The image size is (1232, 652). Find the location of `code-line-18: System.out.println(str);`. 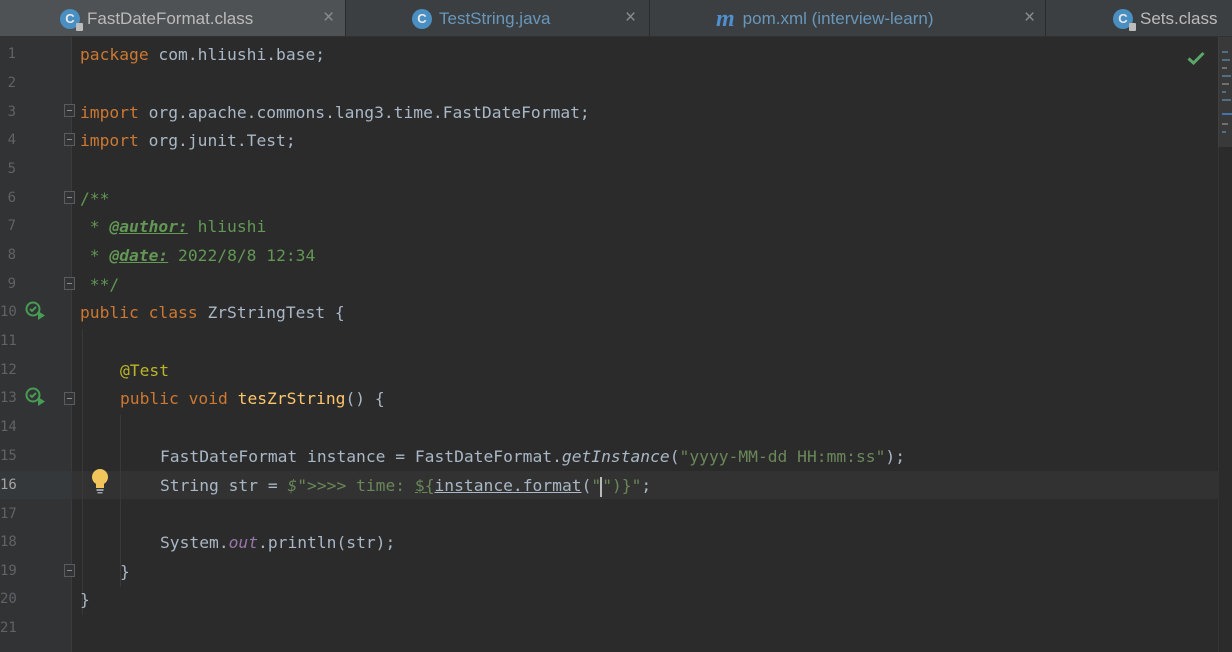

code-line-18: System.out.println(str); is located at coordinates (277, 542).